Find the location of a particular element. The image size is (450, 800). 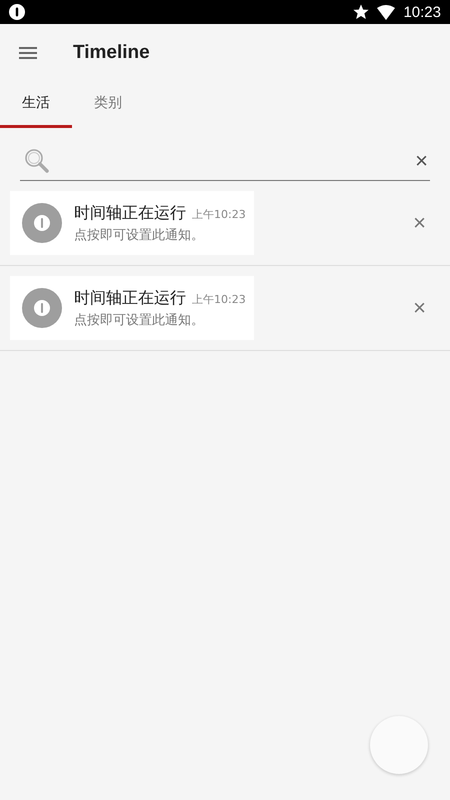

star-icon is located at coordinates (361, 12).